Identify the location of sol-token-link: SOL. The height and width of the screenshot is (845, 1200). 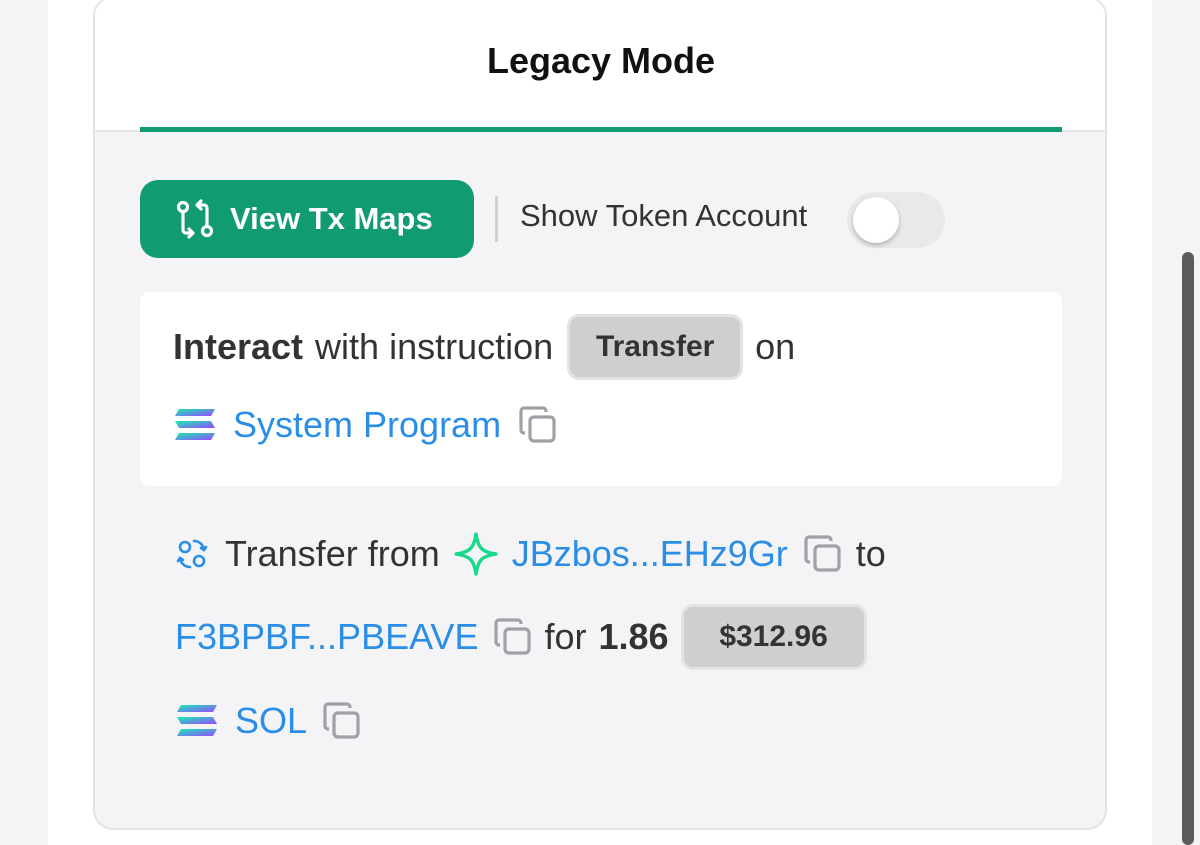
(271, 721).